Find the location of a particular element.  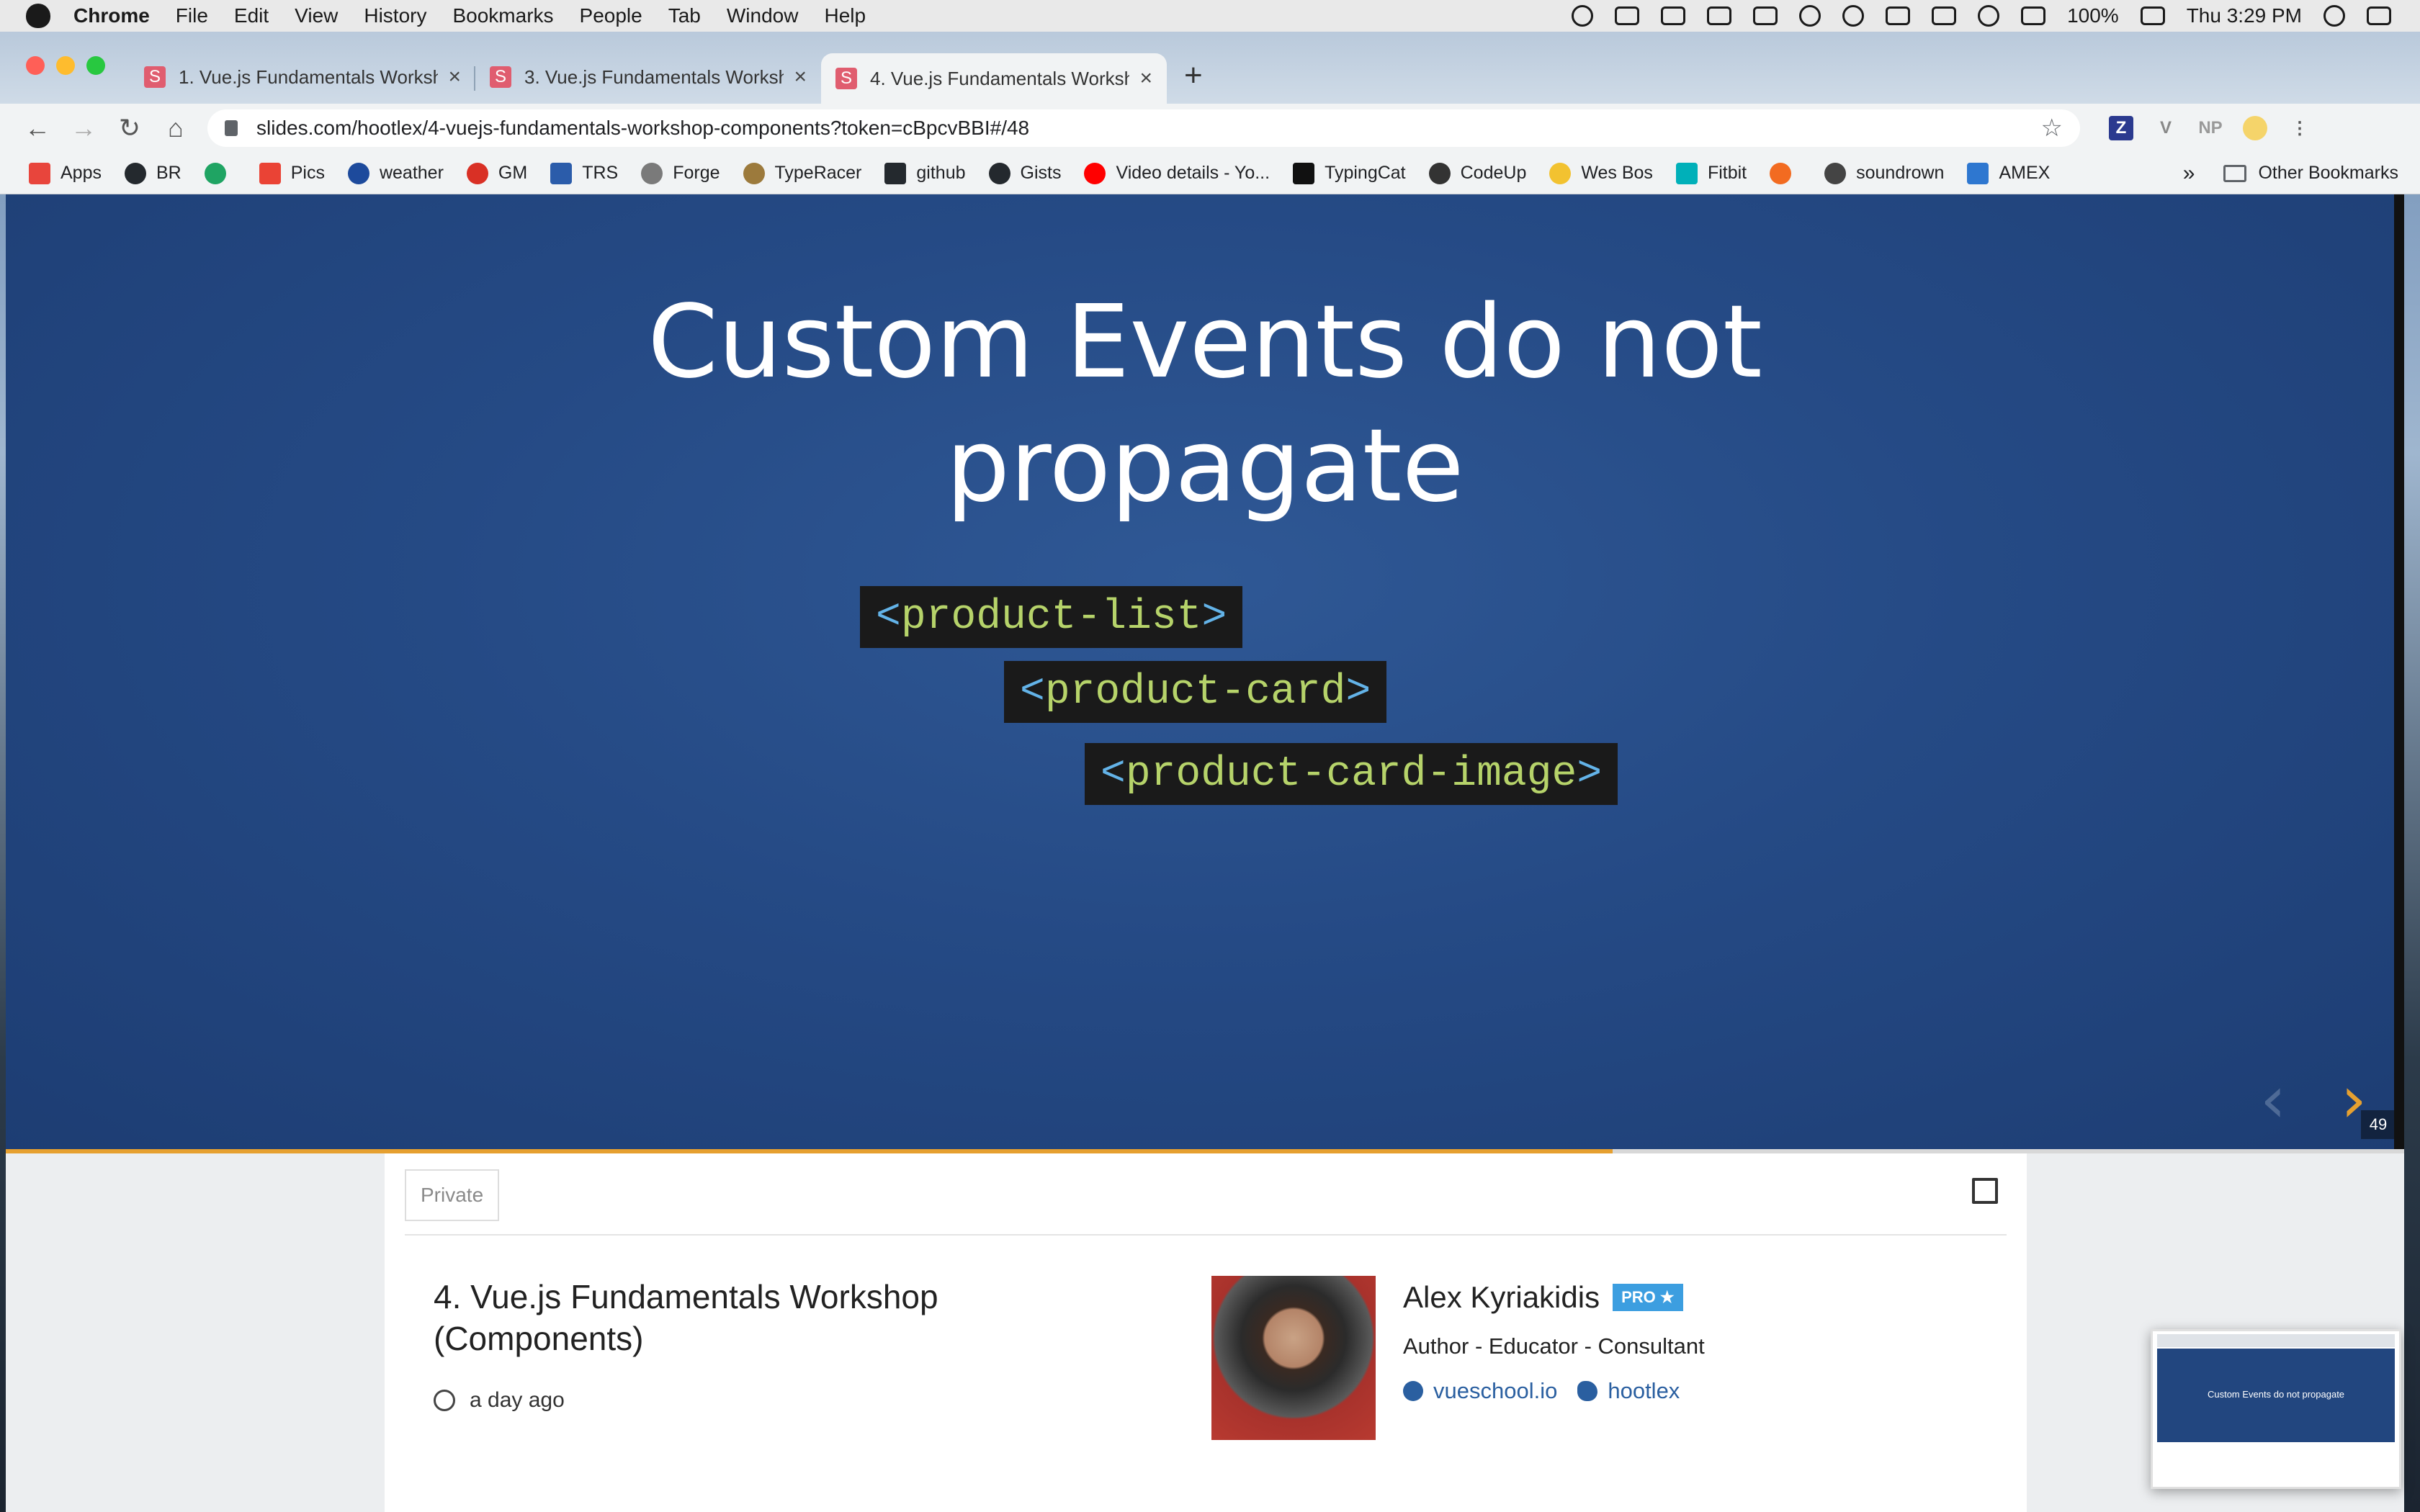

tab-3: S 3. Vue.js Fundamentals Worksh × is located at coordinates (648, 77).